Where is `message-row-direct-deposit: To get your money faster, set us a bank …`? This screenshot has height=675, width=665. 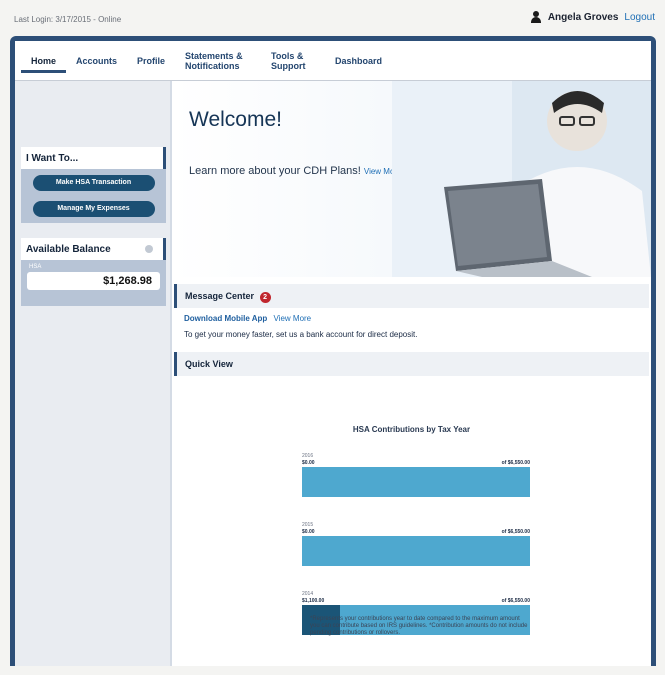
message-row-direct-deposit: To get your money faster, set us a bank … is located at coordinates (301, 334).